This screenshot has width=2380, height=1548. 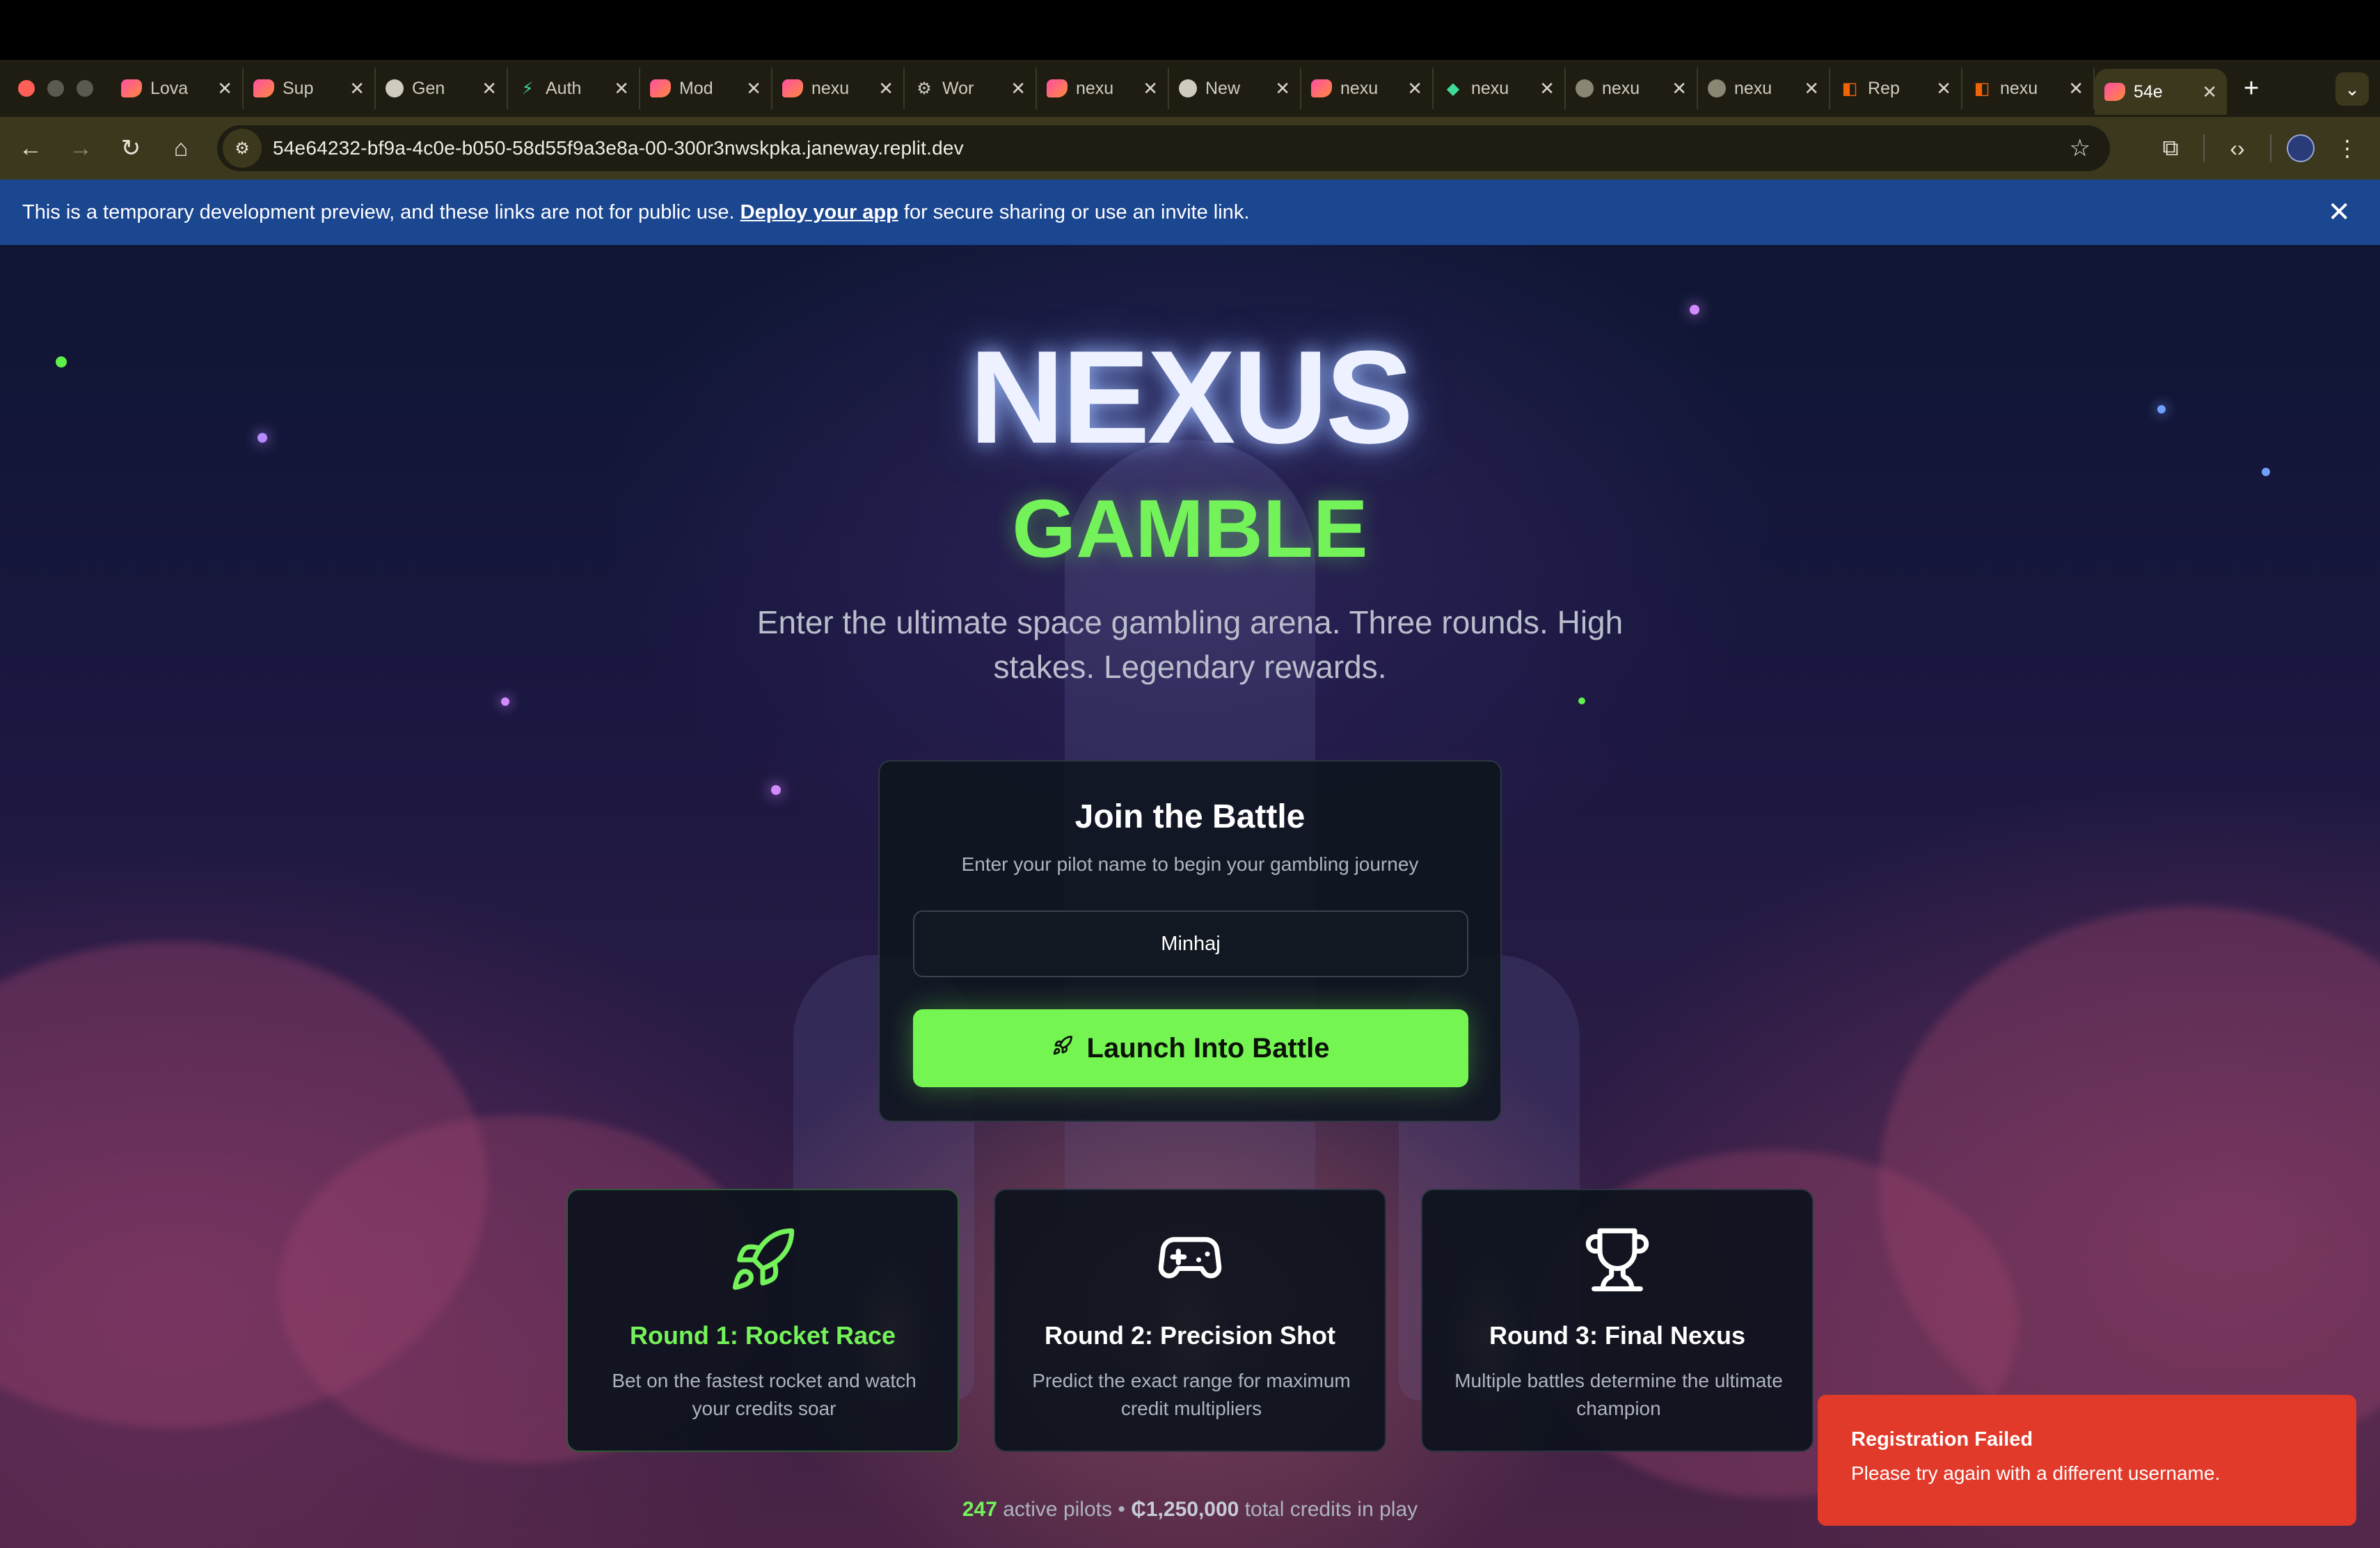 What do you see at coordinates (31, 148) in the screenshot?
I see `back-icon: ←` at bounding box center [31, 148].